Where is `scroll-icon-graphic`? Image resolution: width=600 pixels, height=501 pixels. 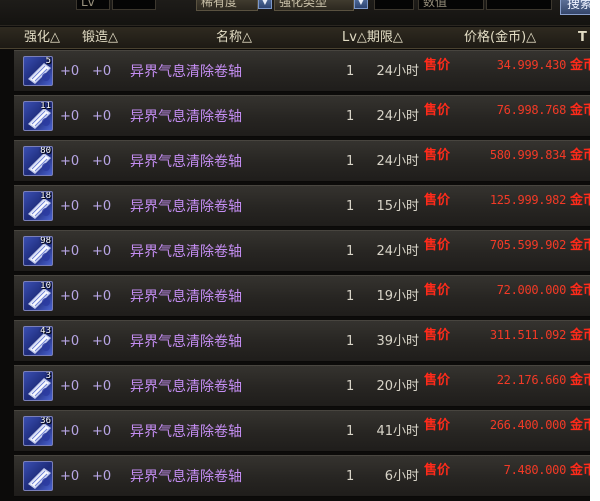 scroll-icon-graphic is located at coordinates (39, 478).